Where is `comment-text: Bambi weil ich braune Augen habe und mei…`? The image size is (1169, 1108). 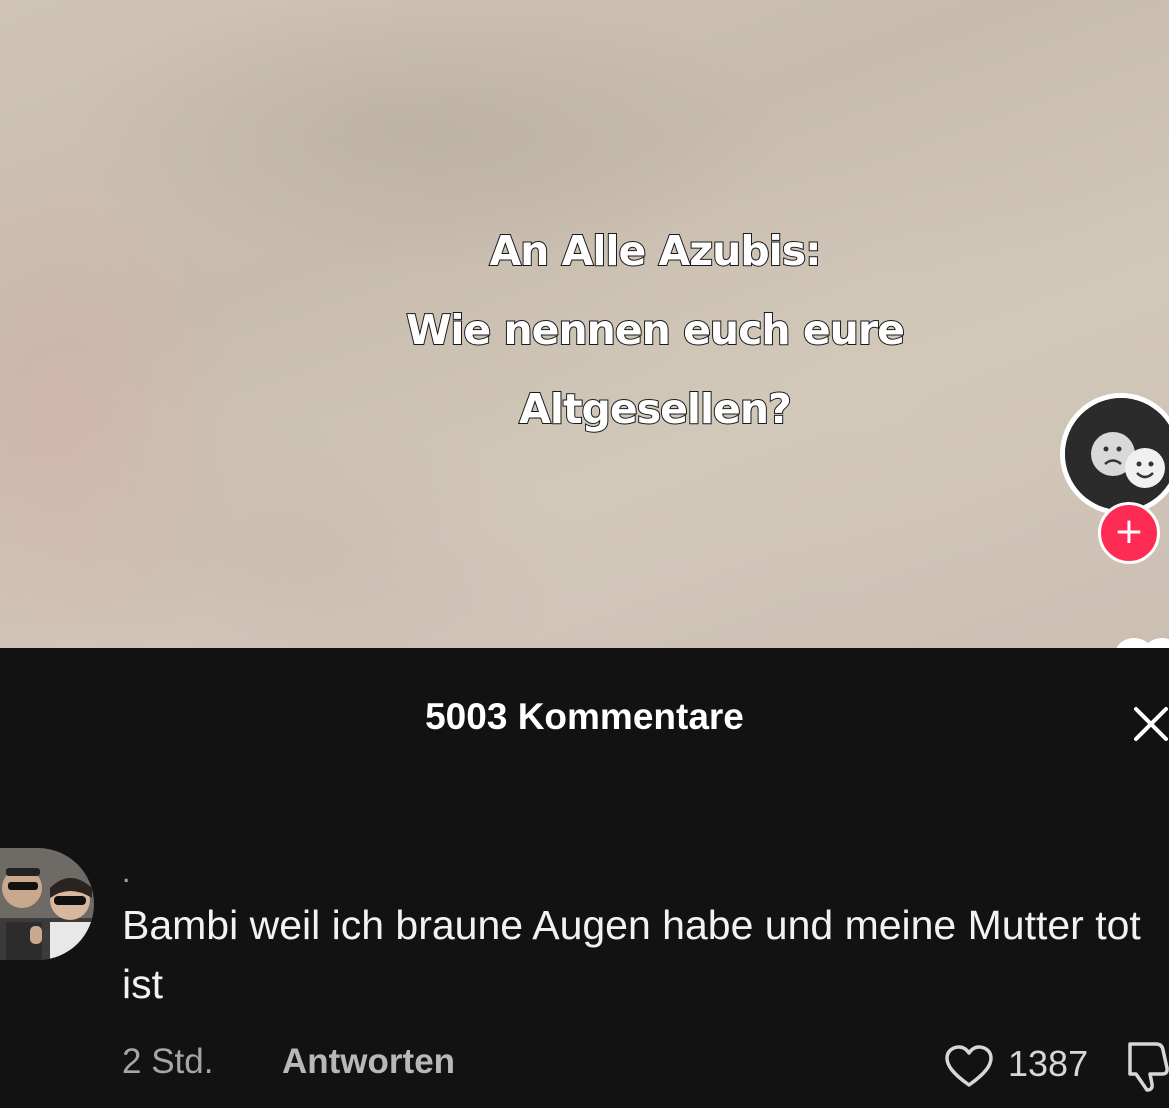
comment-text: Bambi weil ich braune Augen habe und mei… is located at coordinates (631, 954).